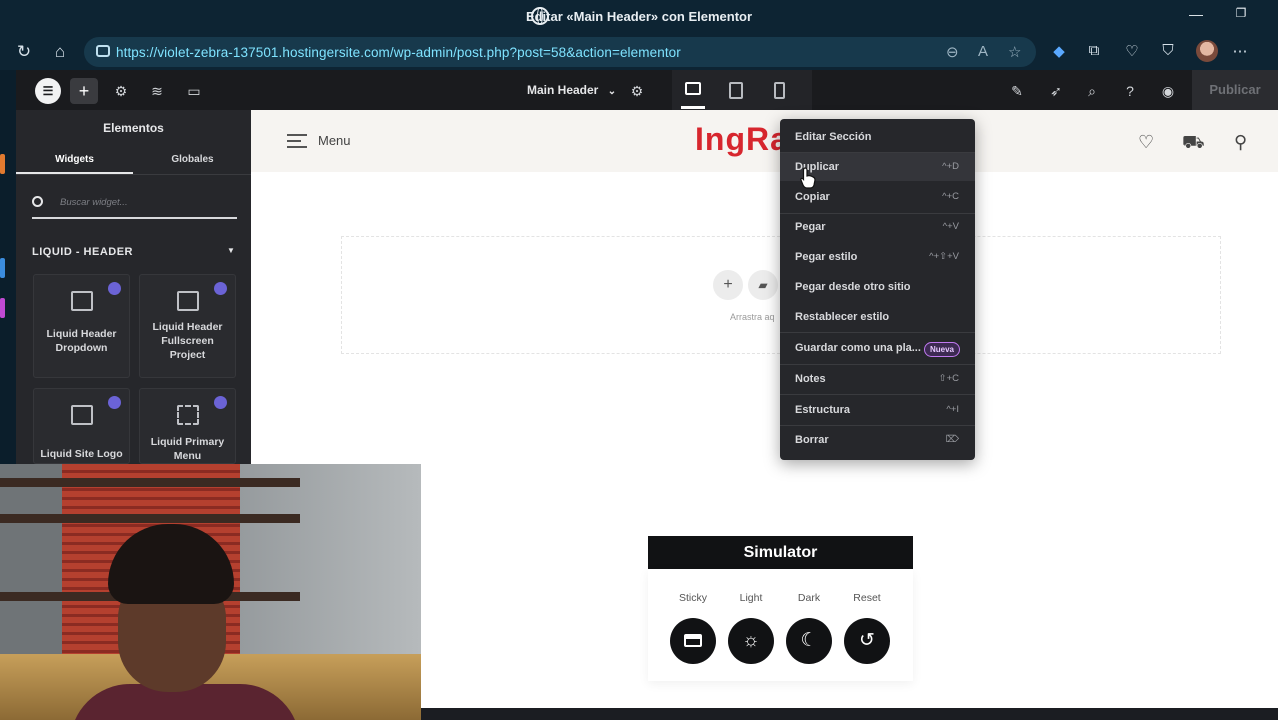  Describe the element at coordinates (1014, 52) in the screenshot. I see `favorite-star-icon: ☆` at that location.